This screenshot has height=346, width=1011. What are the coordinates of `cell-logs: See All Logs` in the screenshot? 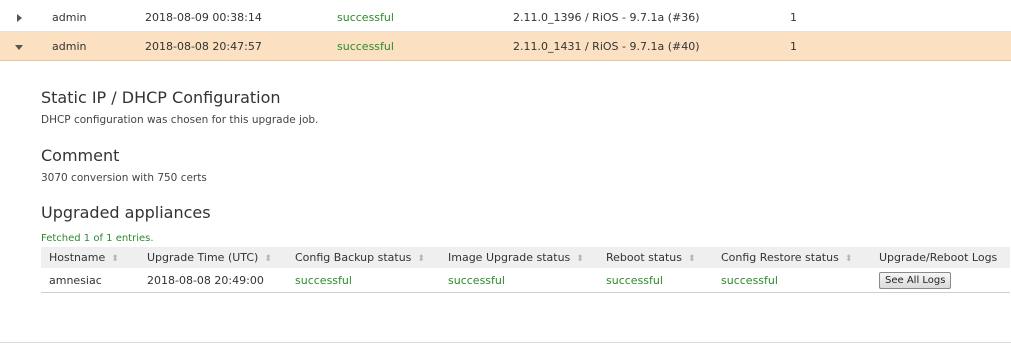 It's located at (940, 280).